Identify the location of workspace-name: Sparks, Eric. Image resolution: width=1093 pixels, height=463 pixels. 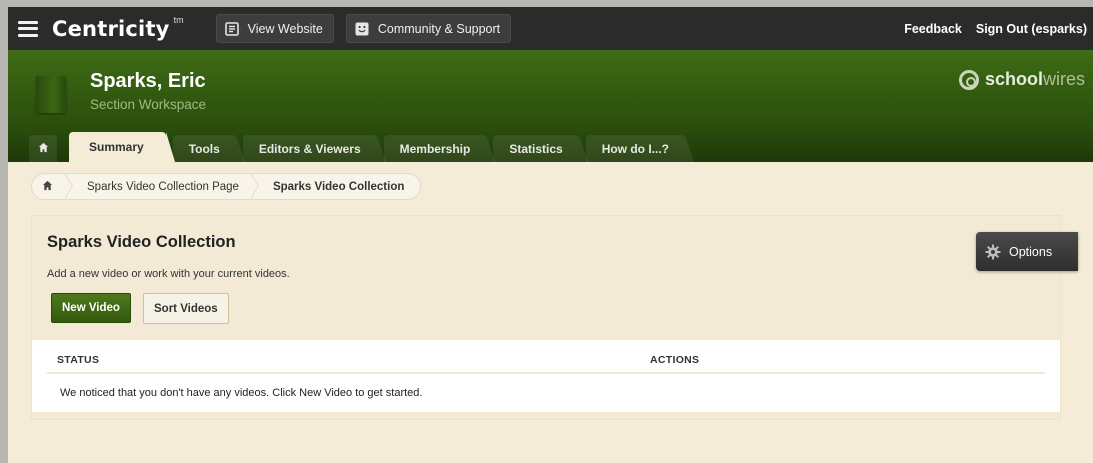
(148, 81).